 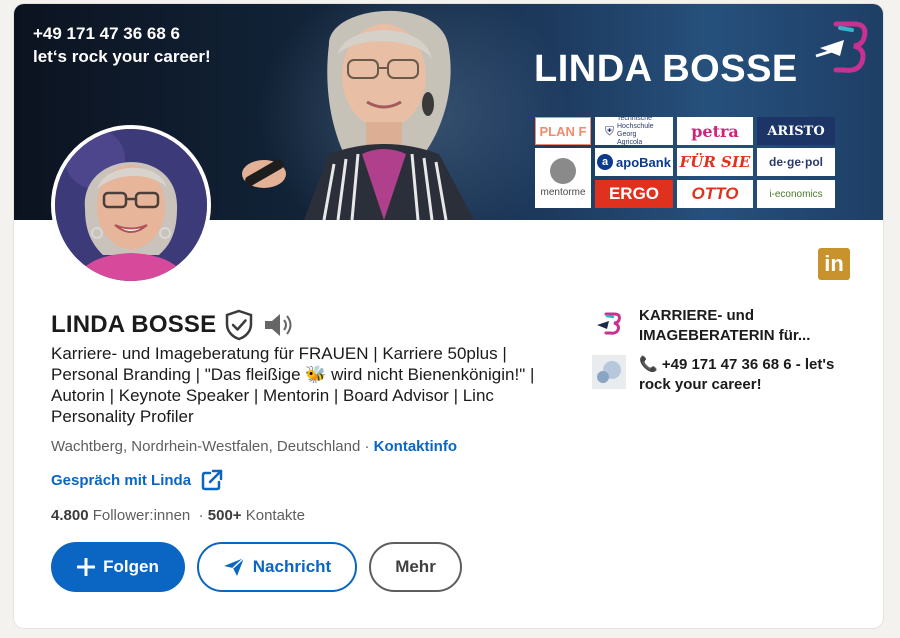 What do you see at coordinates (139, 515) in the screenshot?
I see `follower-label: Follower:innen` at bounding box center [139, 515].